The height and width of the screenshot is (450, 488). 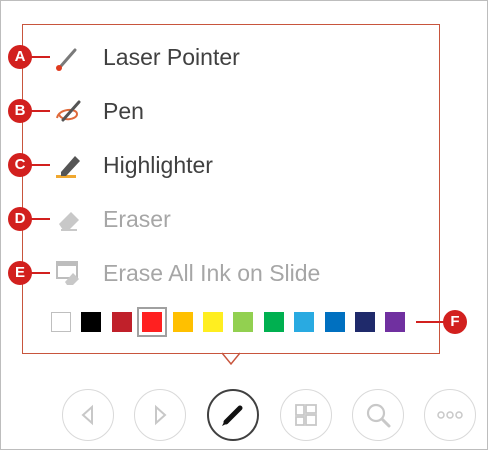 I want to click on callout-e: E, so click(x=20, y=273).